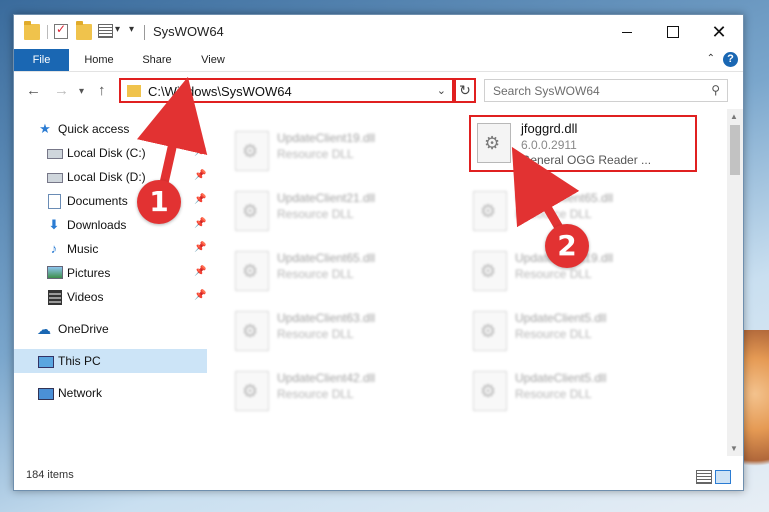 This screenshot has height=512, width=769. Describe the element at coordinates (84, 30) in the screenshot. I see `new-folder-icon` at that location.